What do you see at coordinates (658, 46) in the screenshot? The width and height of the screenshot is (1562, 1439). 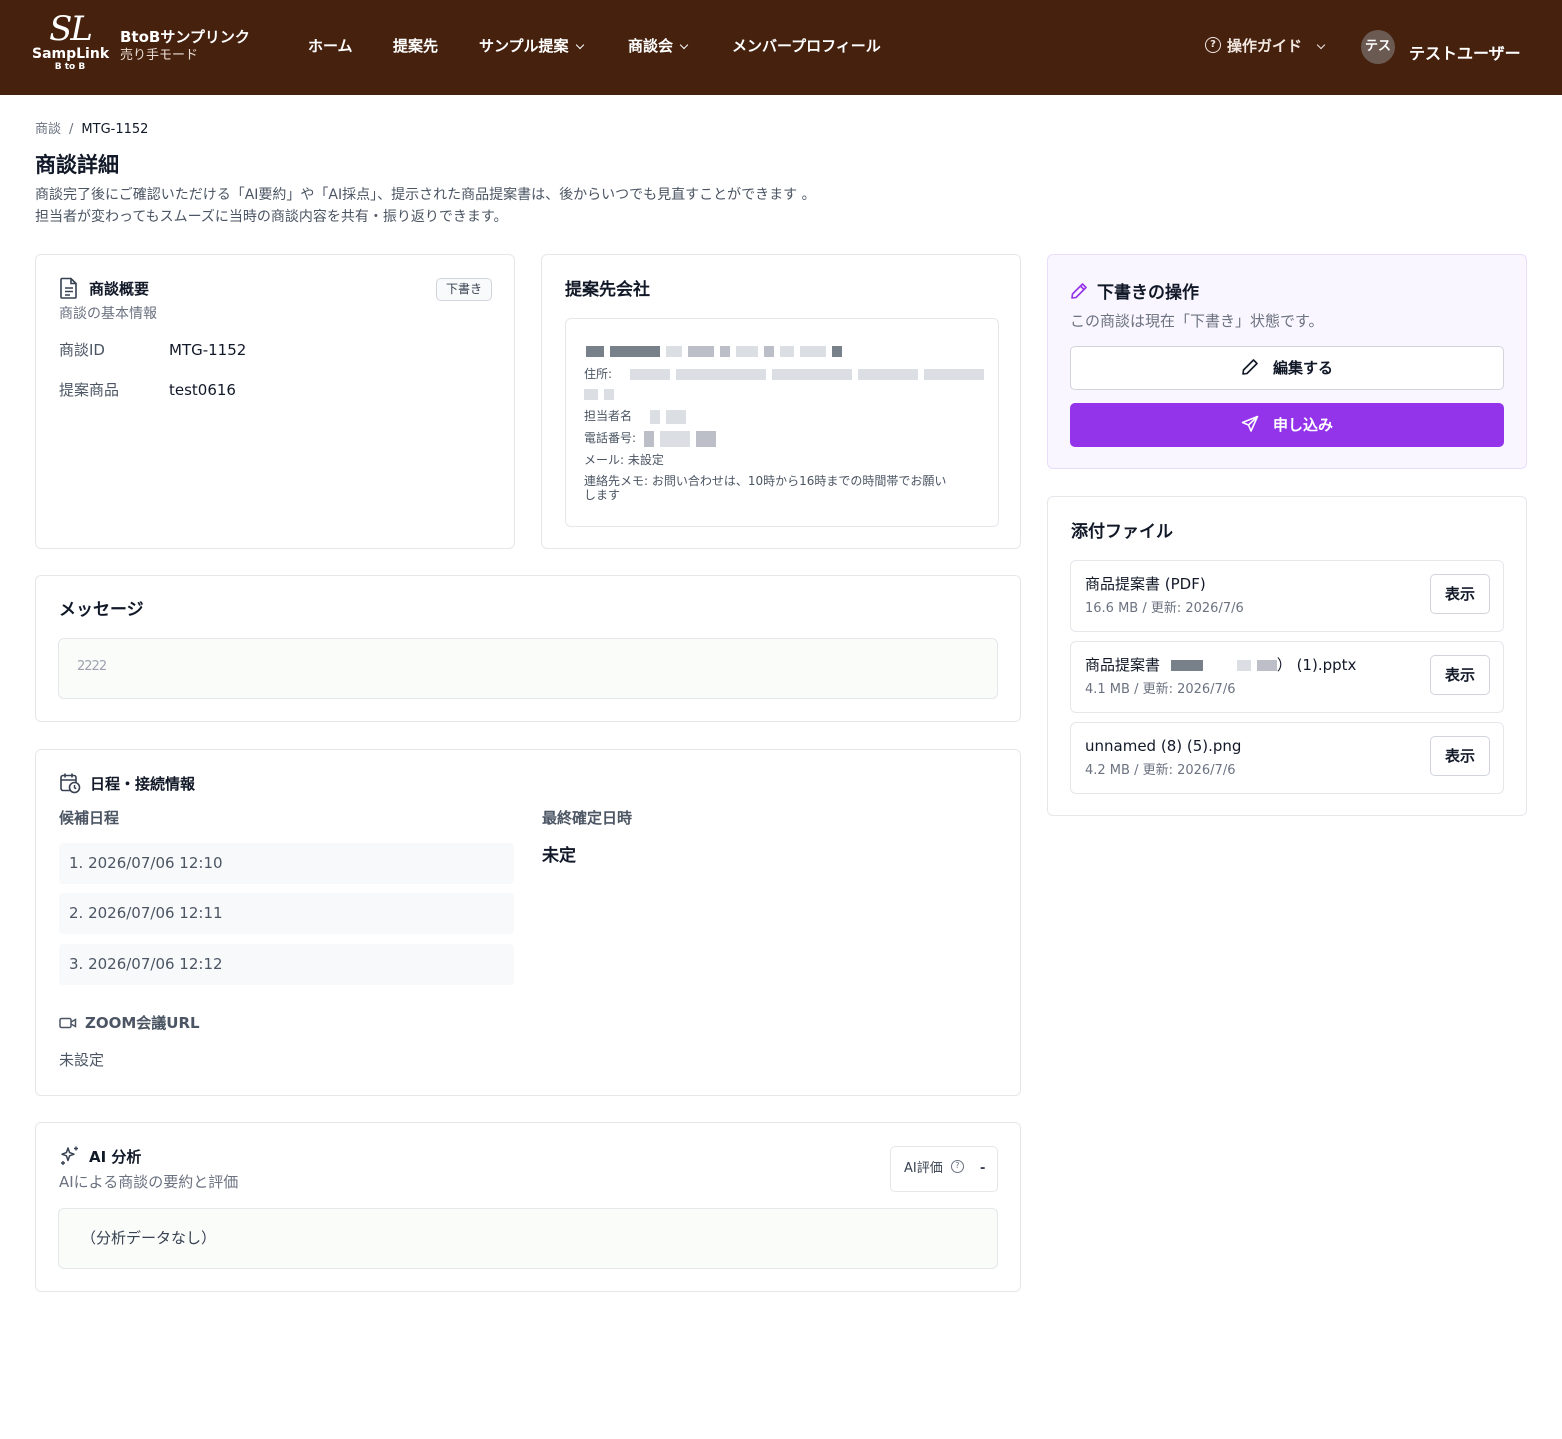 I see `nav-meetings: 商談会` at bounding box center [658, 46].